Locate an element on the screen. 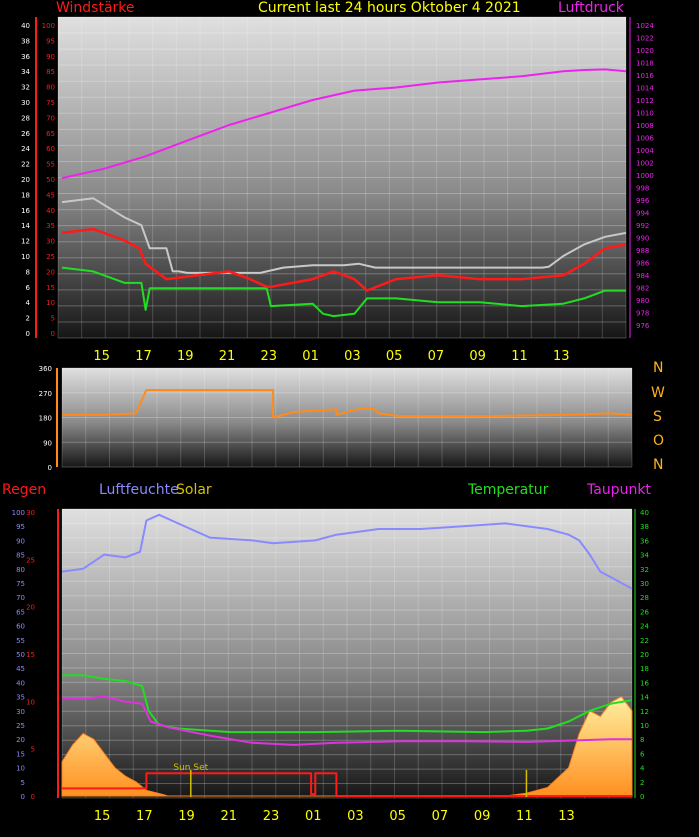 This screenshot has width=699, height=837. windstaerke-tick-label: 26 is located at coordinates (25, 134).